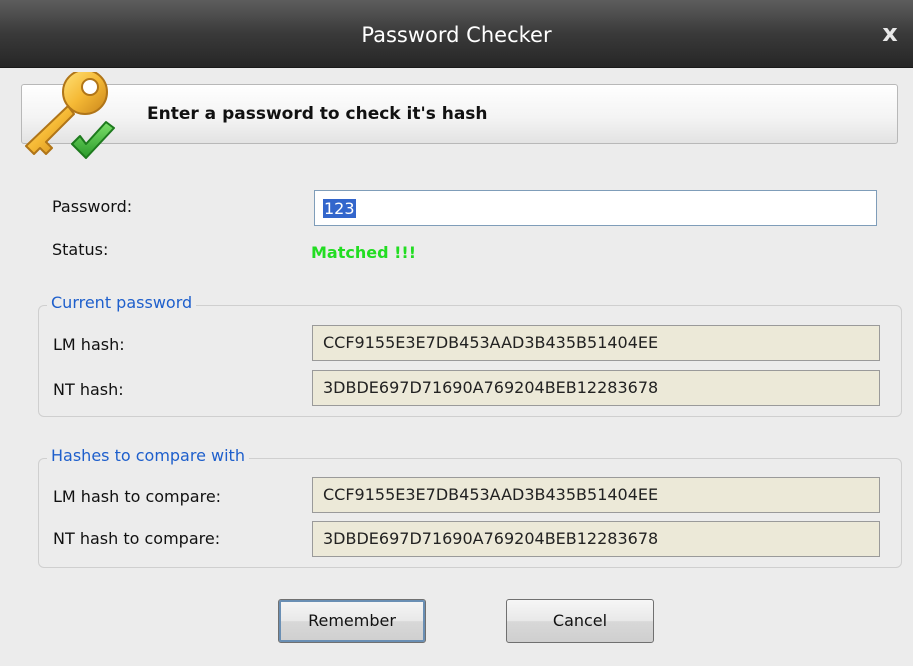 This screenshot has height=666, width=913. What do you see at coordinates (595, 208) in the screenshot?
I see `password-input: 123` at bounding box center [595, 208].